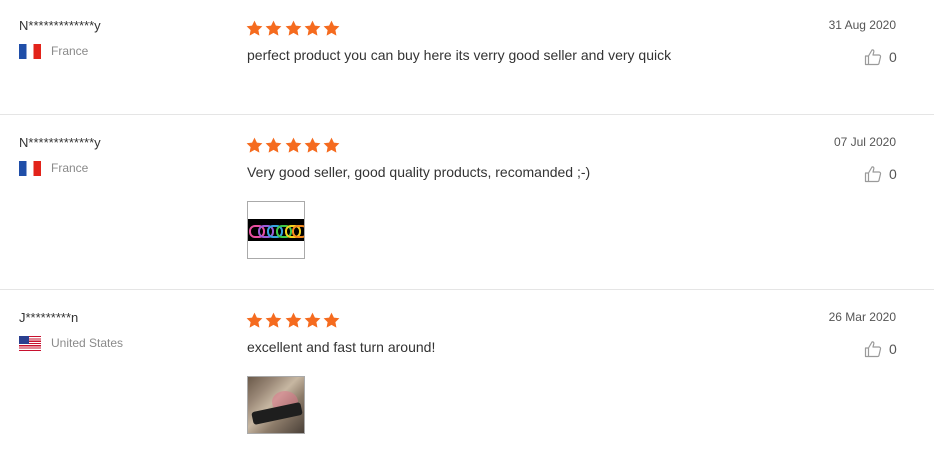  I want to click on review-date: 31 Aug 2020, so click(862, 25).